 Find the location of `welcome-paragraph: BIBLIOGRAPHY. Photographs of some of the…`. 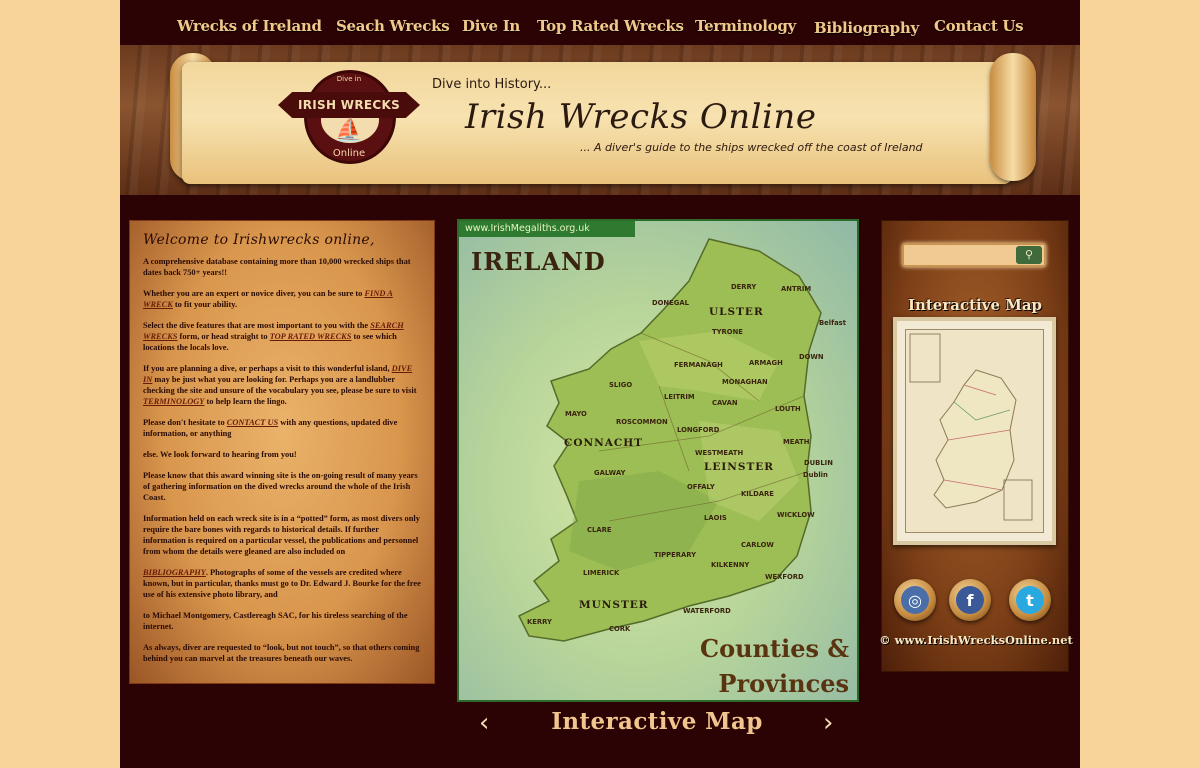

welcome-paragraph: BIBLIOGRAPHY. Photographs of some of the… is located at coordinates (282, 583).